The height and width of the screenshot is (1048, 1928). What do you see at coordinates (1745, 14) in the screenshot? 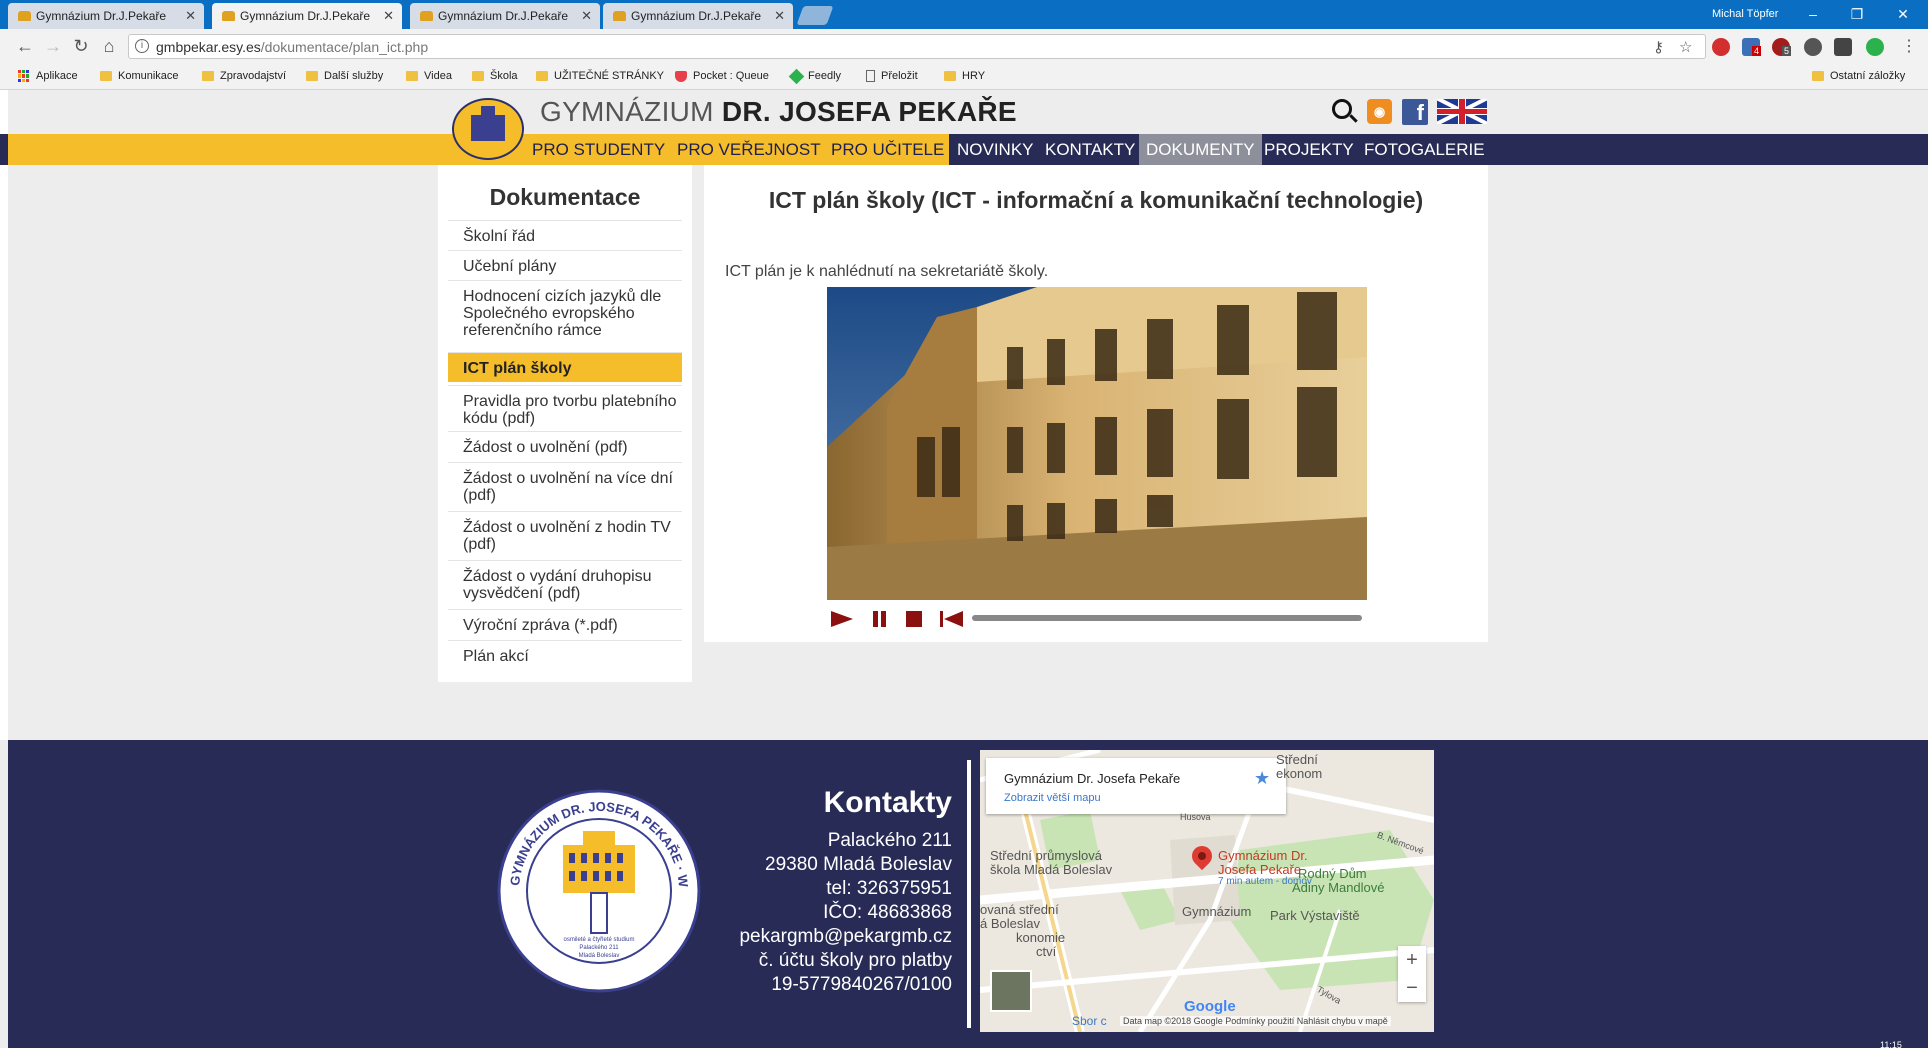
I see `browser-user-name: Michal Töpfer` at bounding box center [1745, 14].